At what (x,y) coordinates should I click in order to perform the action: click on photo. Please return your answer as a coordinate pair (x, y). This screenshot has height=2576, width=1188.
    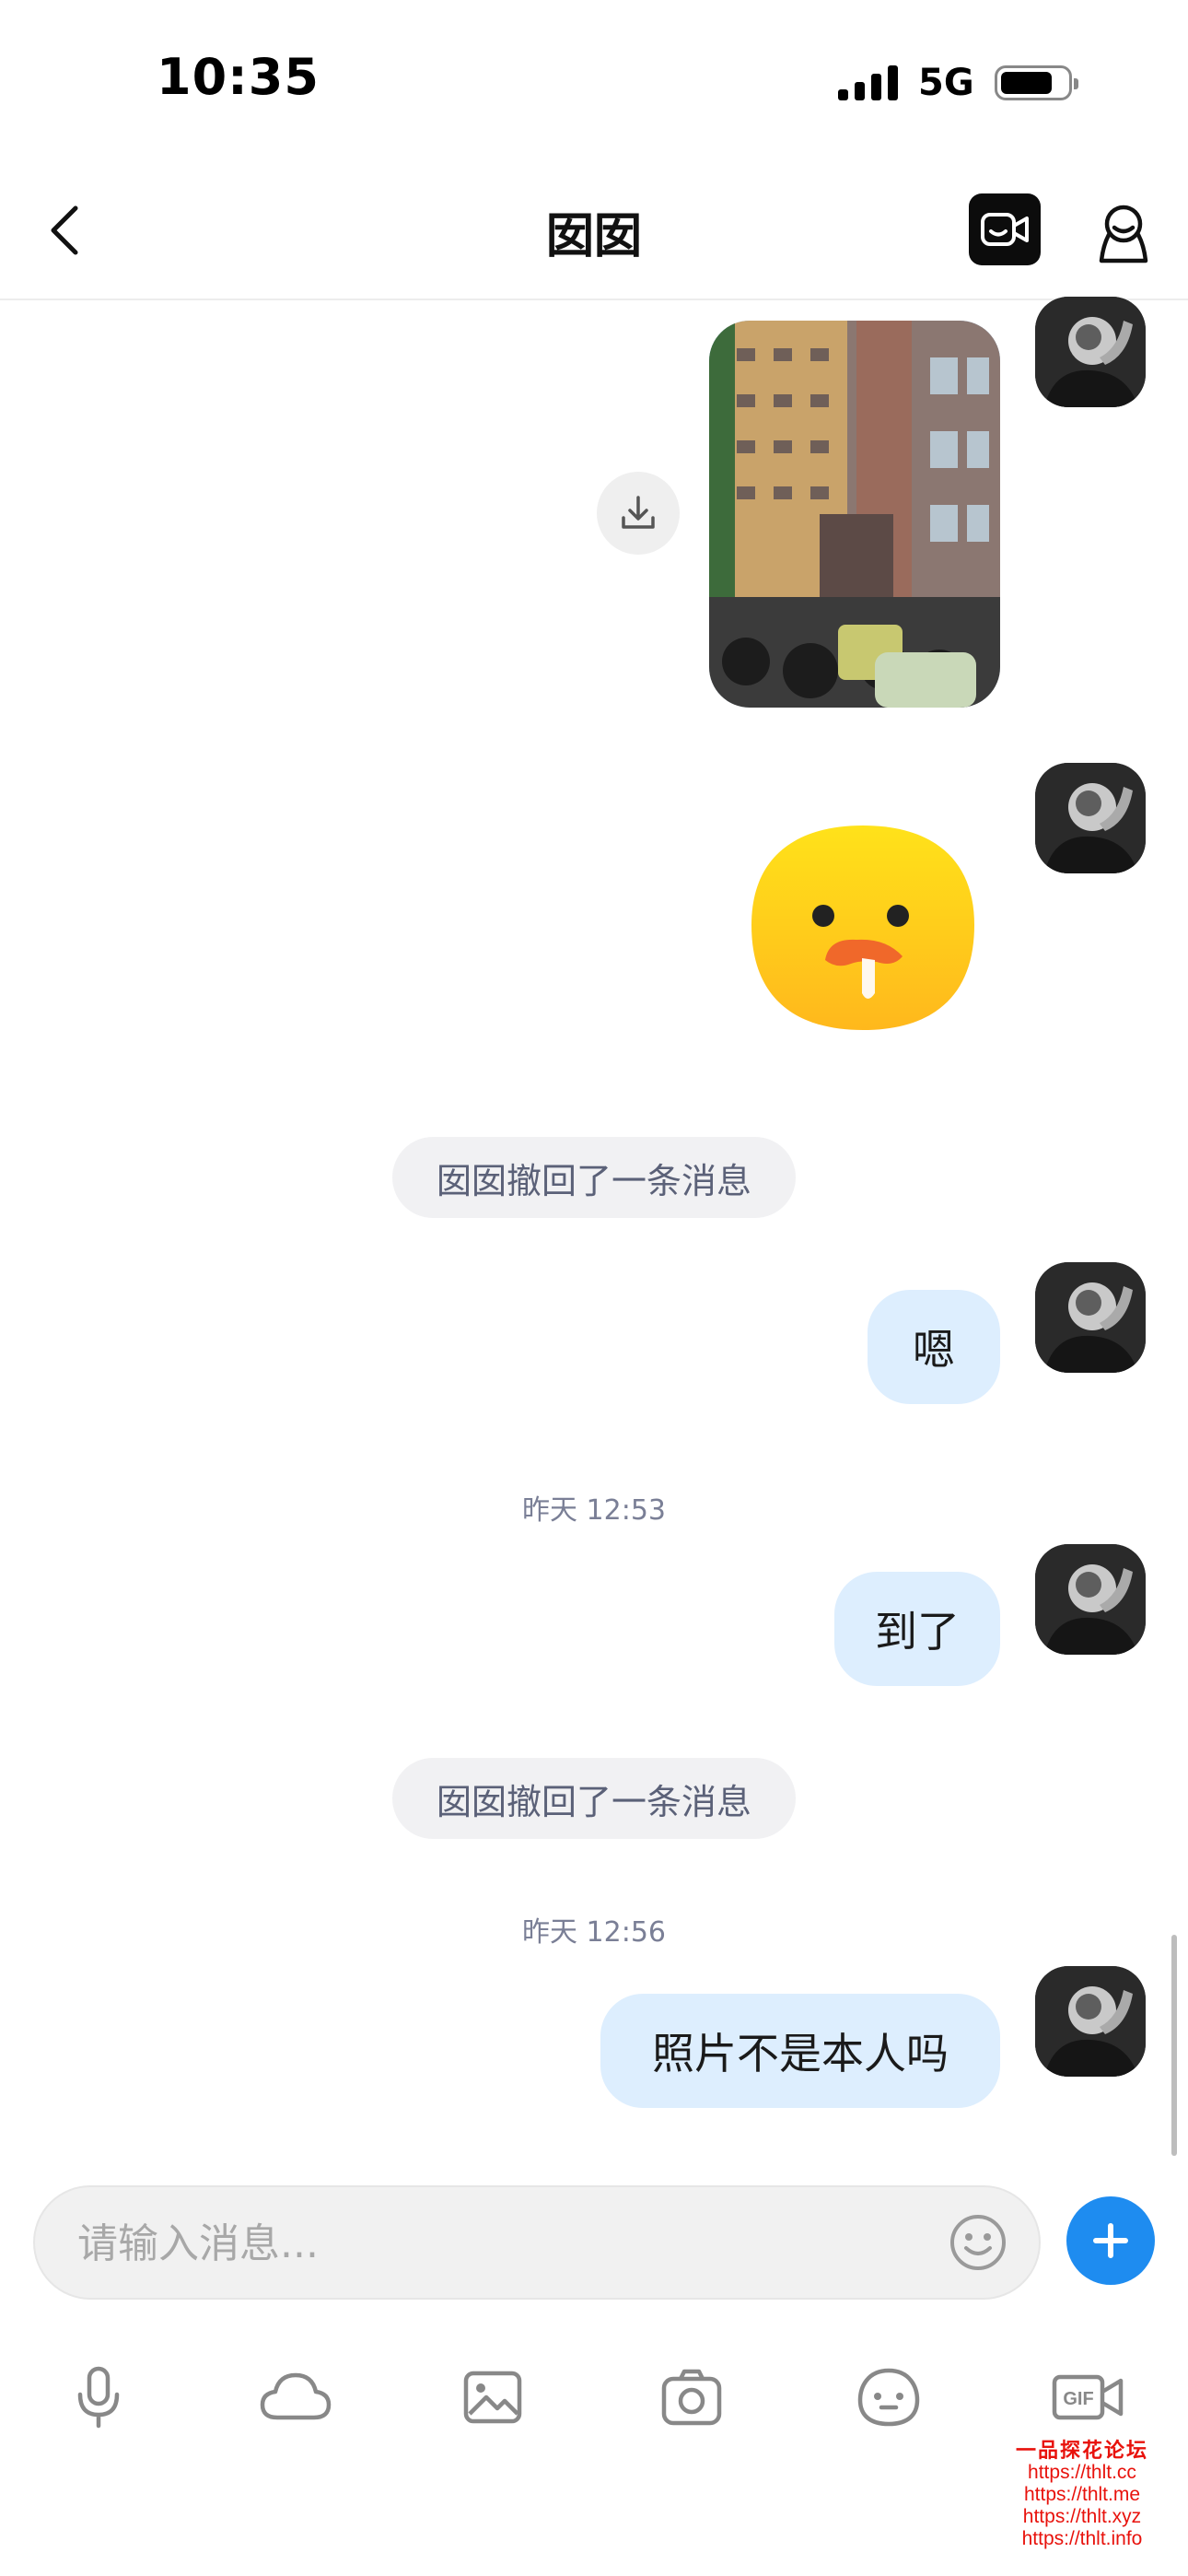
    Looking at the image, I should click on (854, 514).